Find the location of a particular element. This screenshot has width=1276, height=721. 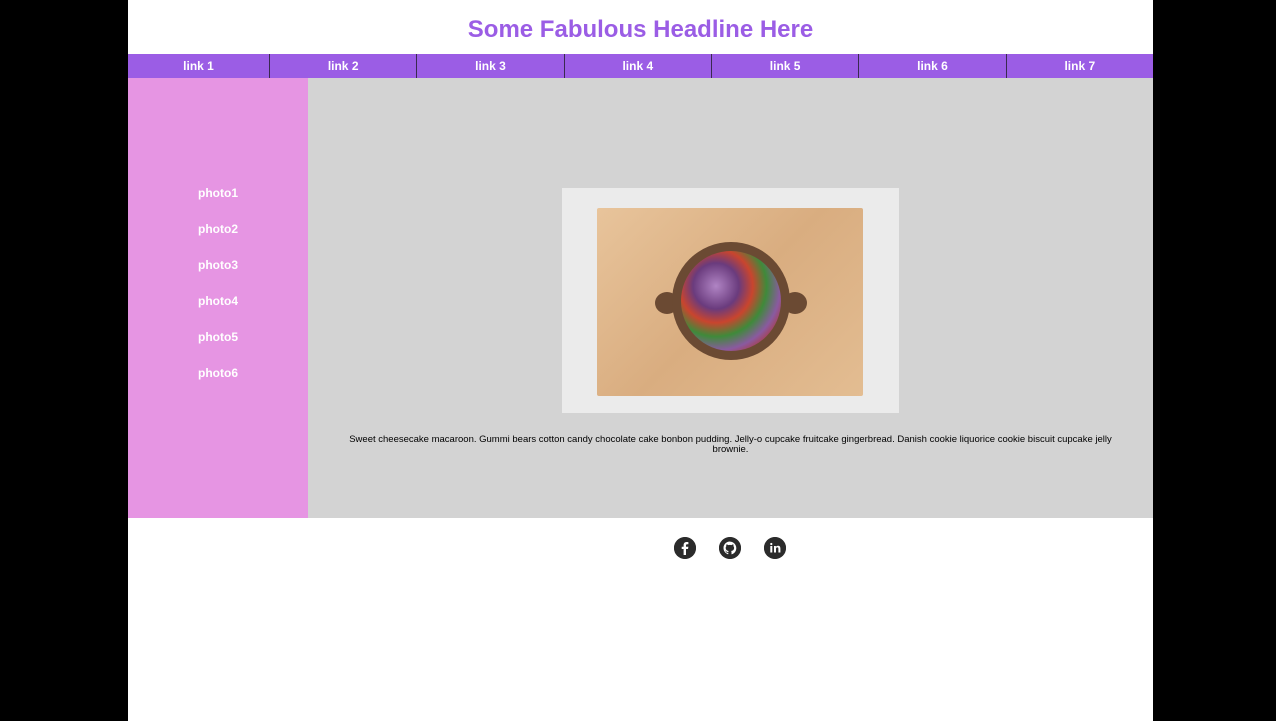

nav-link-1: link 1 is located at coordinates (198, 66).